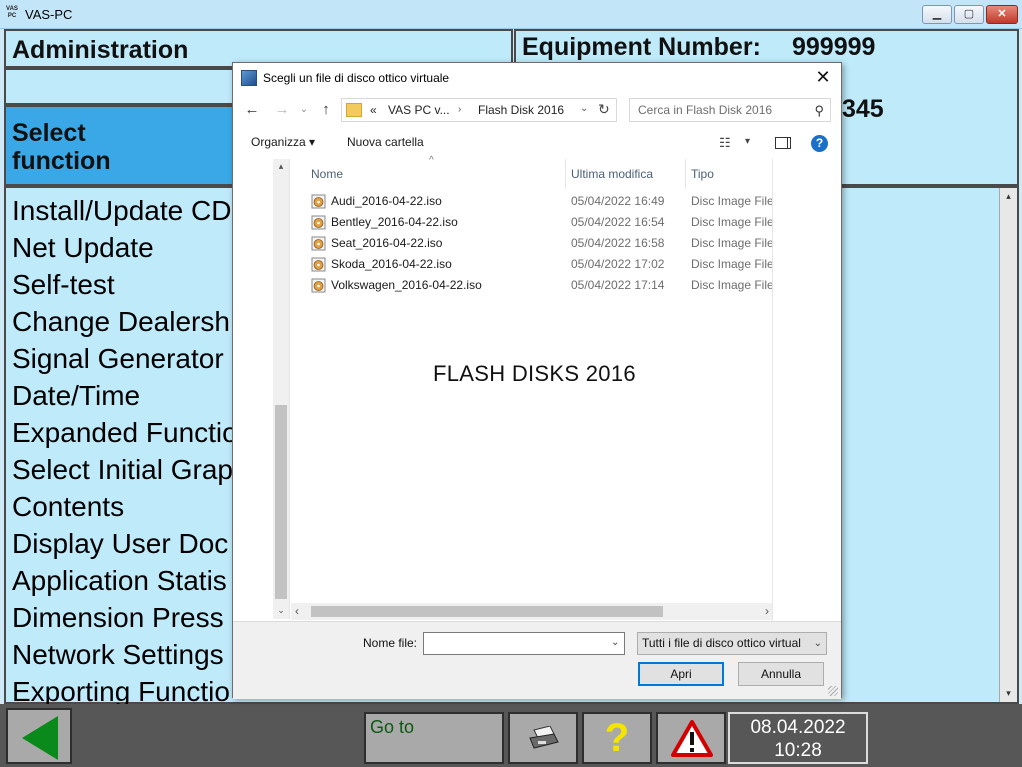  Describe the element at coordinates (356, 78) in the screenshot. I see `dialog-title: Scegli un file di disco ottico virtuale` at that location.